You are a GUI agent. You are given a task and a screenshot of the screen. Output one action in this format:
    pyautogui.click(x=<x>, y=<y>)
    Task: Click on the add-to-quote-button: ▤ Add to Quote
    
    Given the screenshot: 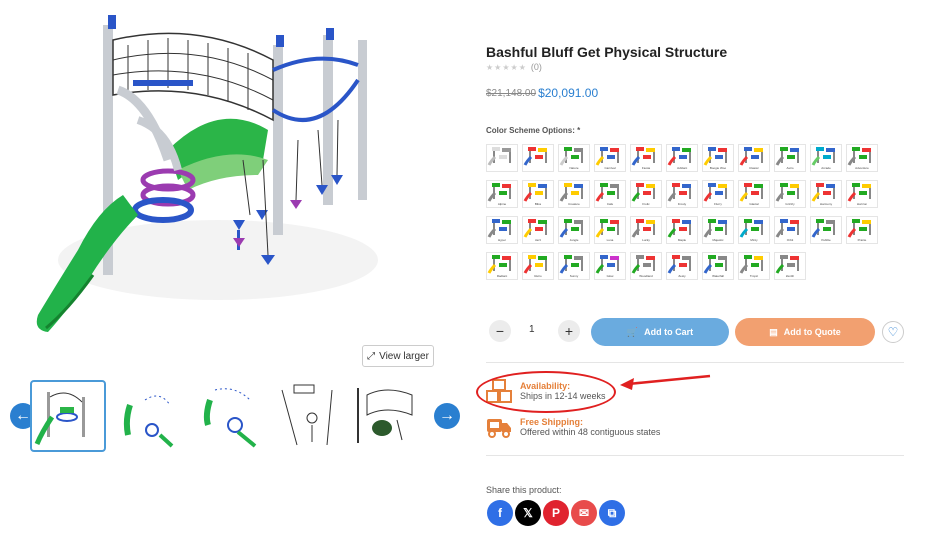 What is the action you would take?
    pyautogui.click(x=805, y=332)
    